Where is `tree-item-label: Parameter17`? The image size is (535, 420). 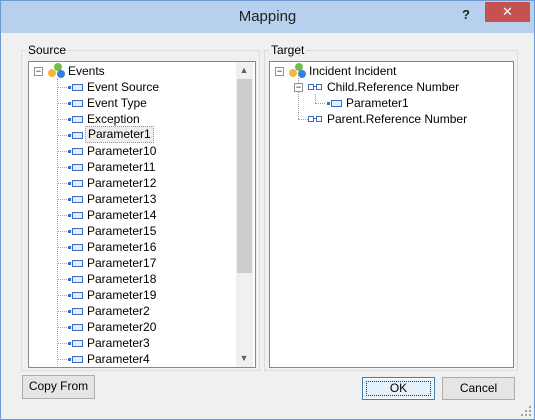
tree-item-label: Parameter17 is located at coordinates (122, 263).